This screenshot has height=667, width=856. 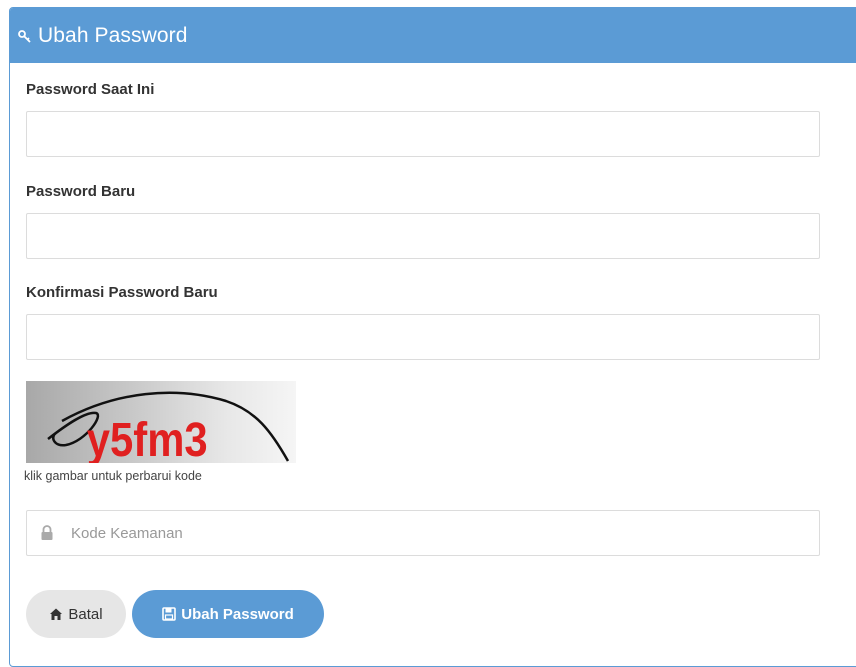 What do you see at coordinates (24, 36) in the screenshot?
I see `key-icon` at bounding box center [24, 36].